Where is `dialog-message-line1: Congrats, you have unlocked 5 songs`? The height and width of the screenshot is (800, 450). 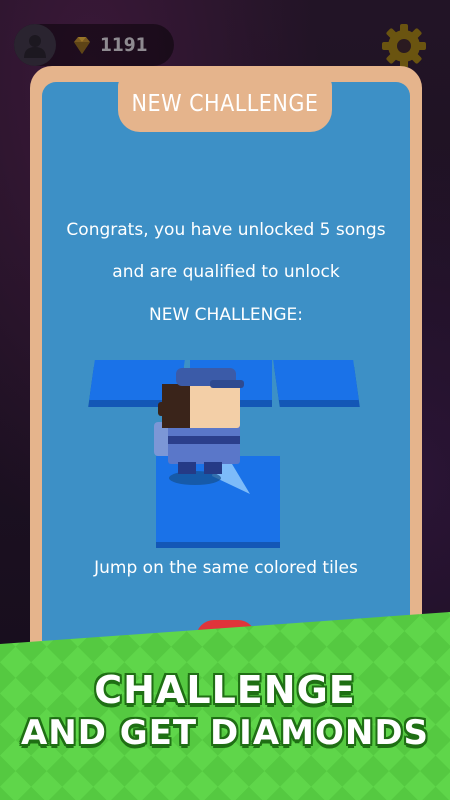
dialog-message-line1: Congrats, you have unlocked 5 songs is located at coordinates (226, 230).